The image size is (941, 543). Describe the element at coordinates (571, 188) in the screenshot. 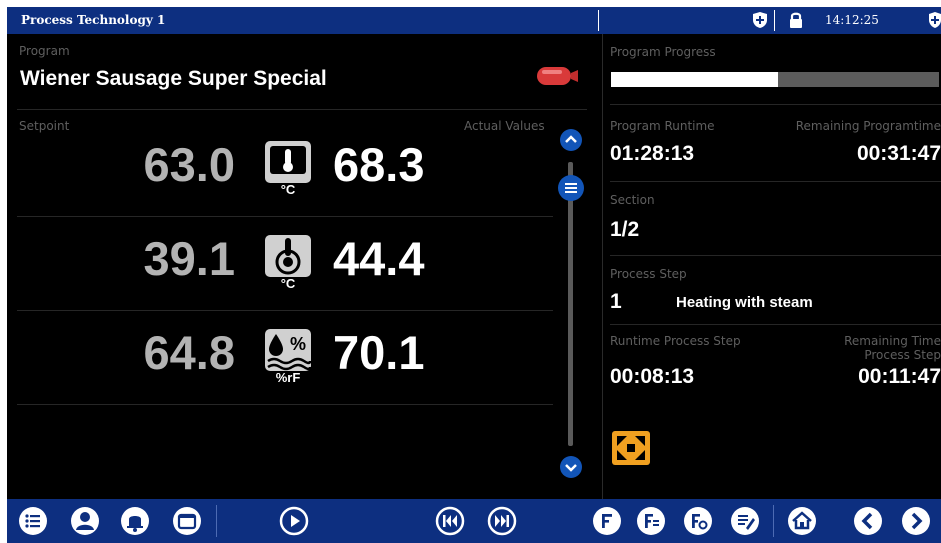

I see `scroll-thumb` at that location.